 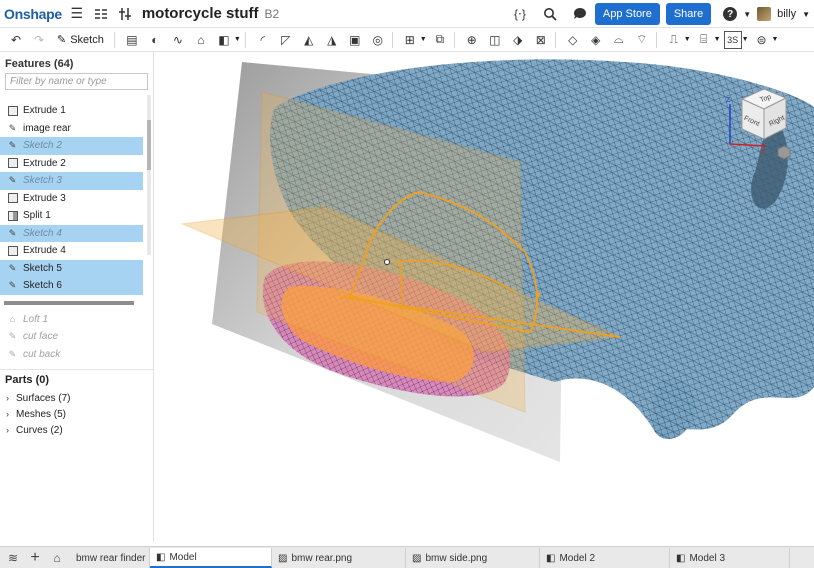 What do you see at coordinates (495, 40) in the screenshot?
I see `split-tool-icon: ◫` at bounding box center [495, 40].